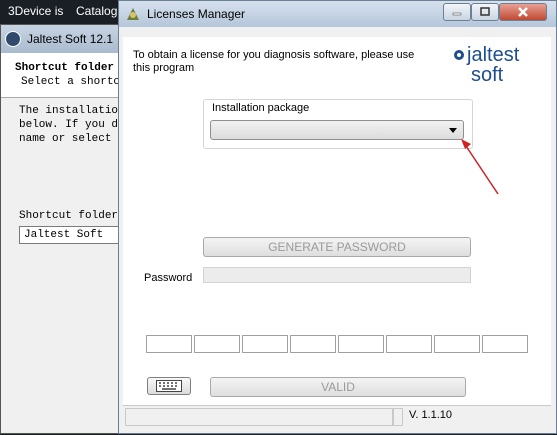  I want to click on window-title: Licenses Manager, so click(196, 14).